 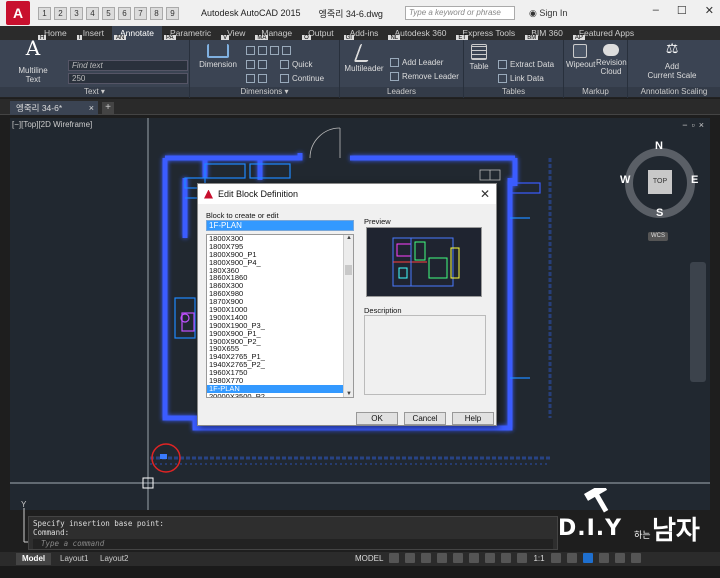 I want to click on lineweight-icon, so click(x=490, y=558).